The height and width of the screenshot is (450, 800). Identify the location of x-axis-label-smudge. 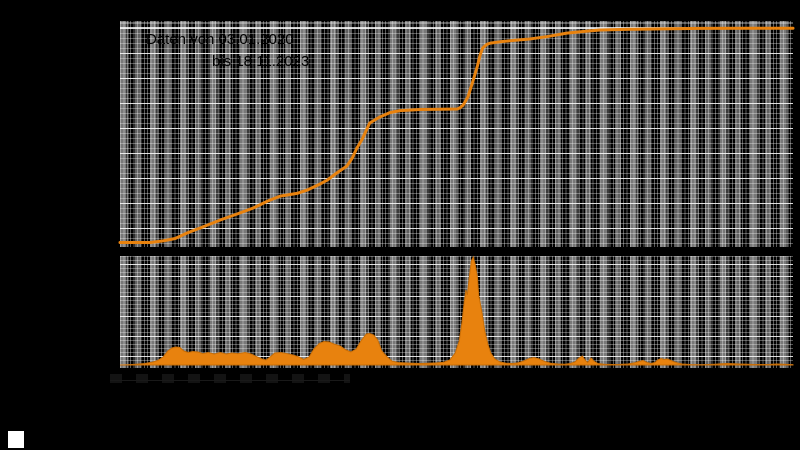
(230, 378).